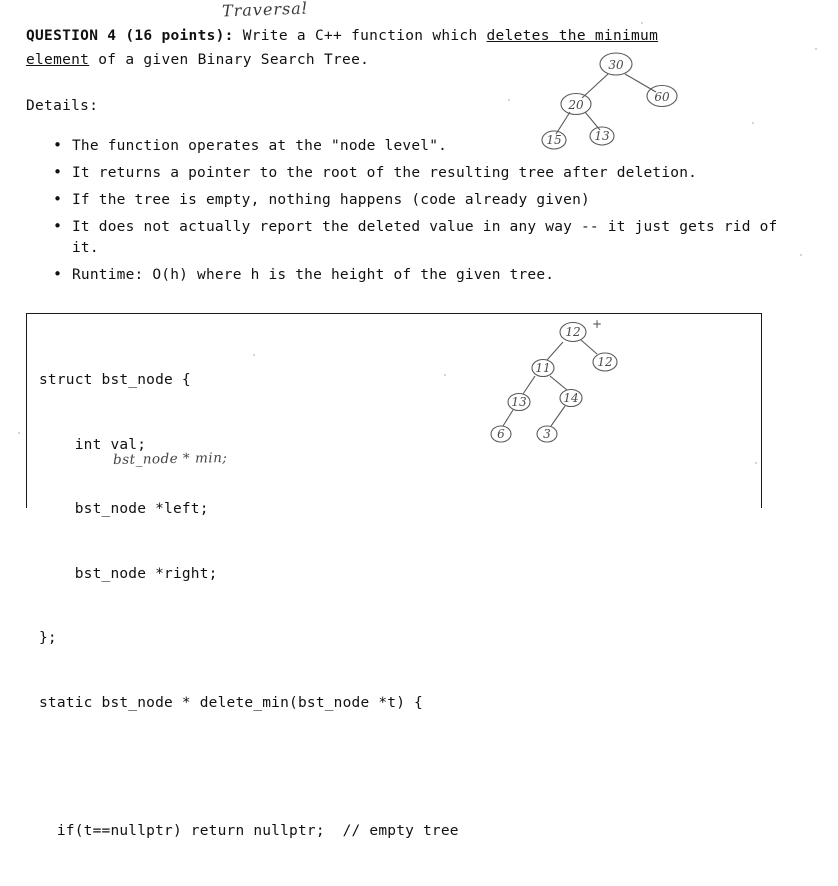  I want to click on tree-node-label: 20, so click(575, 105).